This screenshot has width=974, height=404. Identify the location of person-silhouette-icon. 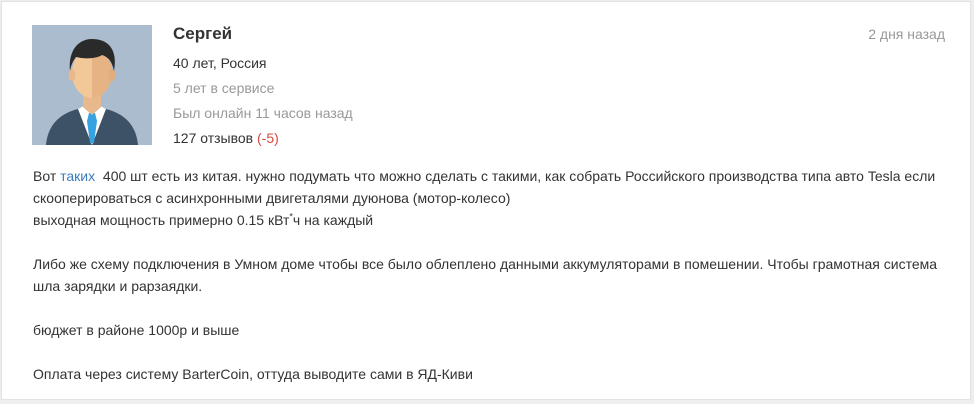
(92, 85).